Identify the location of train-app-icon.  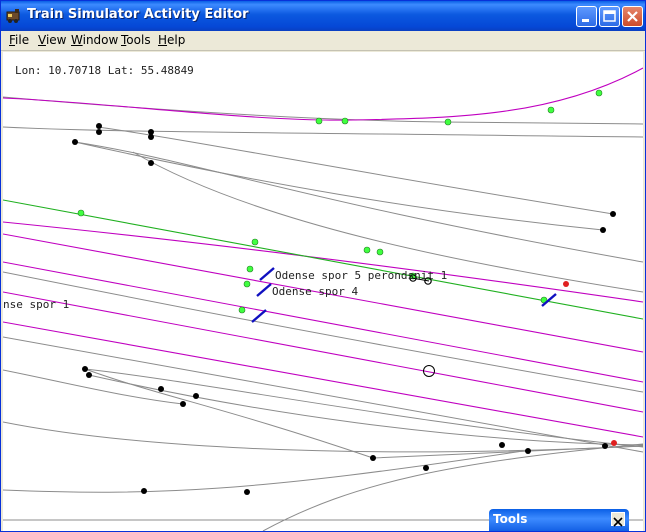
(13, 16).